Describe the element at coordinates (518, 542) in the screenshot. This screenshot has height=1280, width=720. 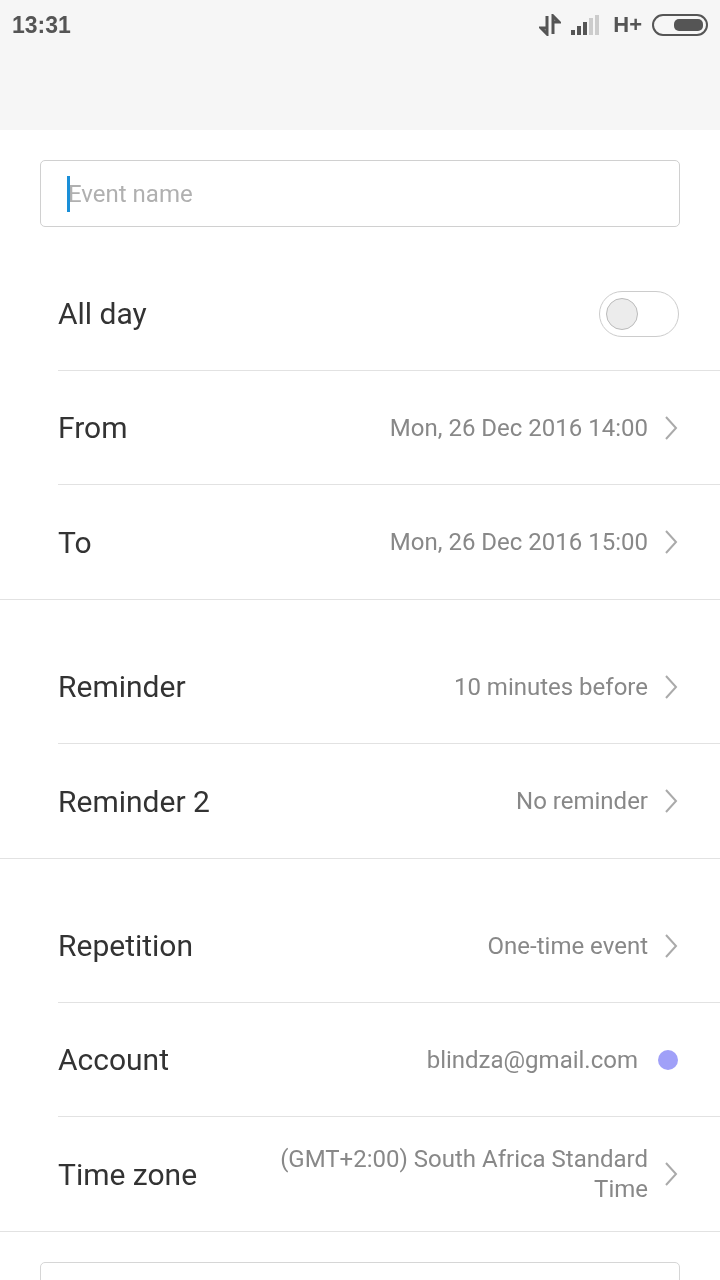
I see `row-value: Mon, 26 Dec 2016 15:00` at that location.